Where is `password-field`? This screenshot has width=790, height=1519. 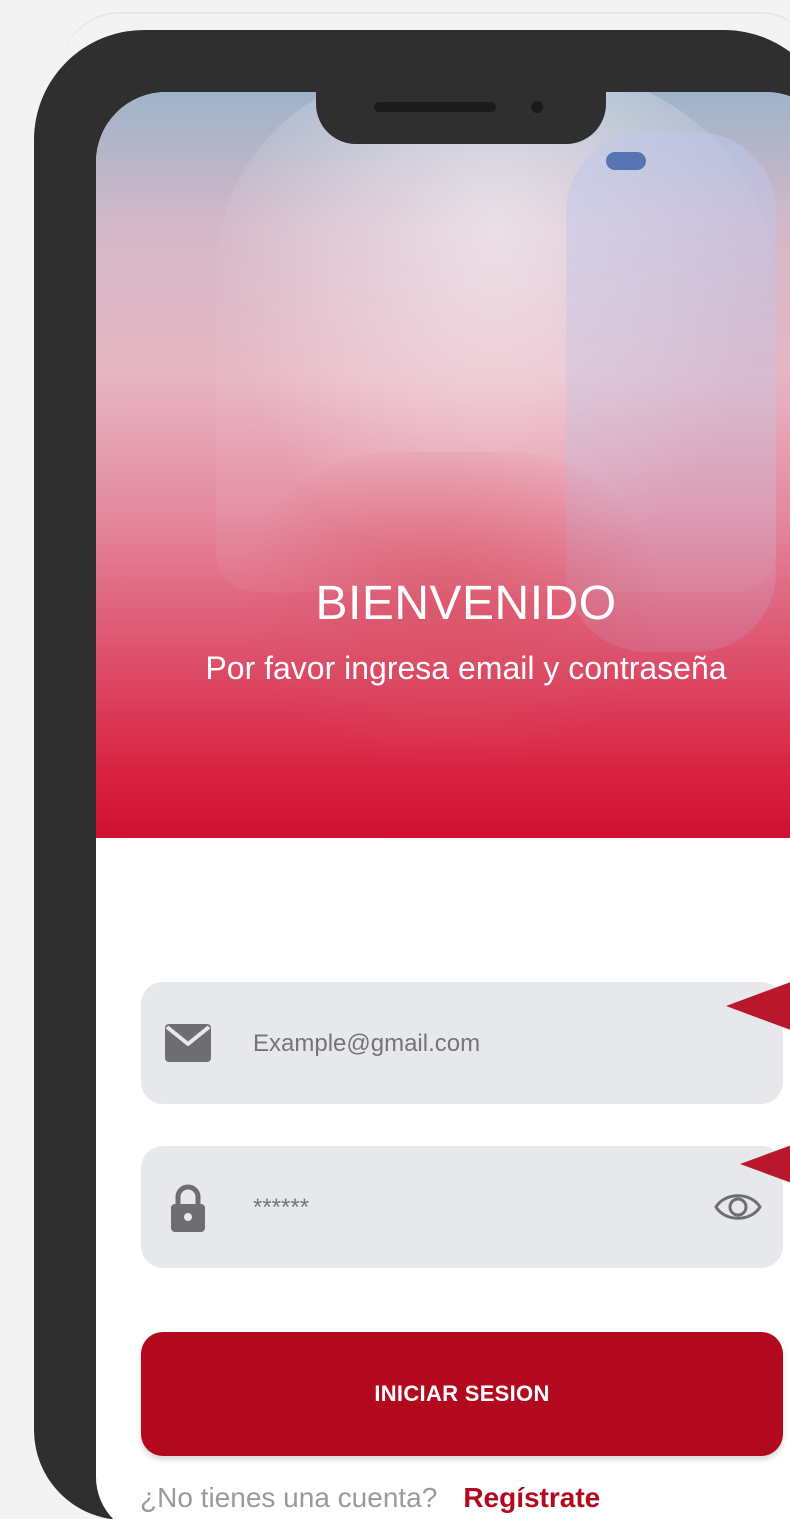
password-field is located at coordinates (462, 1208).